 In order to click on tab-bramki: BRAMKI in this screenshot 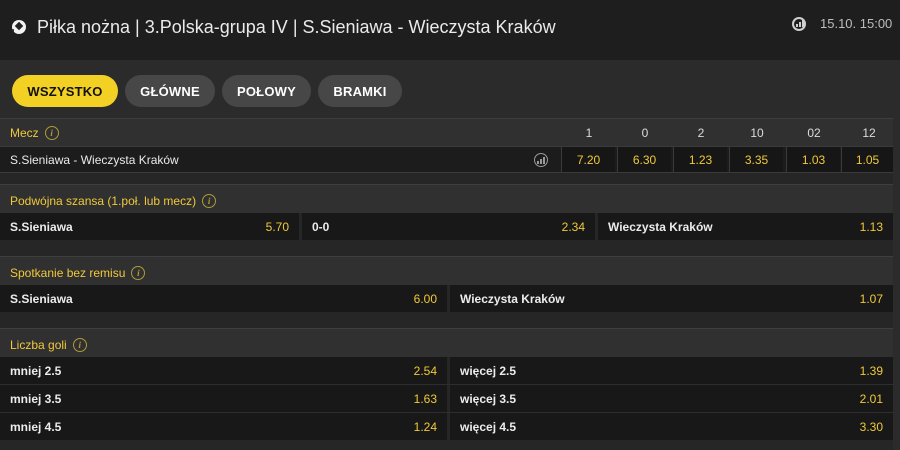, I will do `click(360, 91)`.